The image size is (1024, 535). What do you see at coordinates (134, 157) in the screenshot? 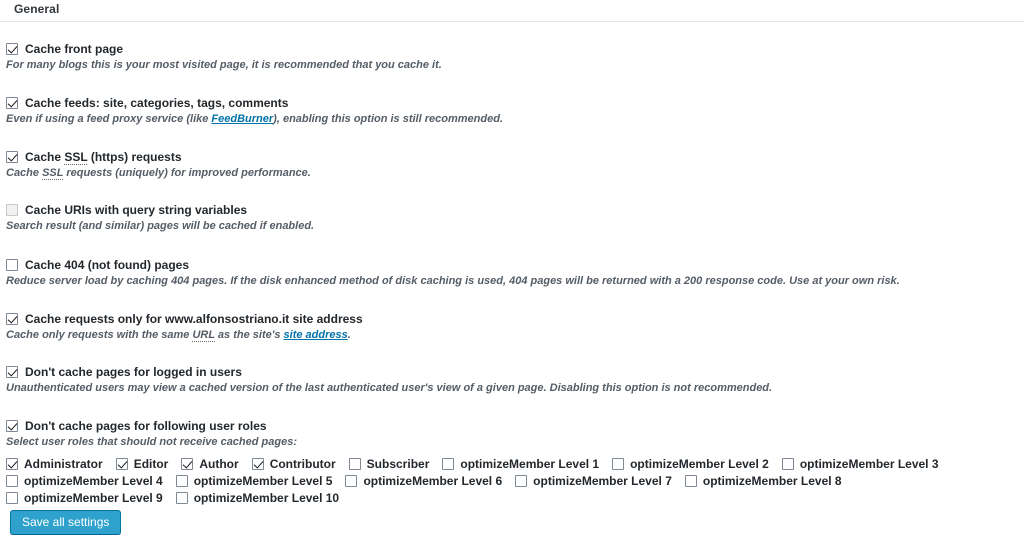
I see `cache-ssl-label-part3: (https) requests` at bounding box center [134, 157].